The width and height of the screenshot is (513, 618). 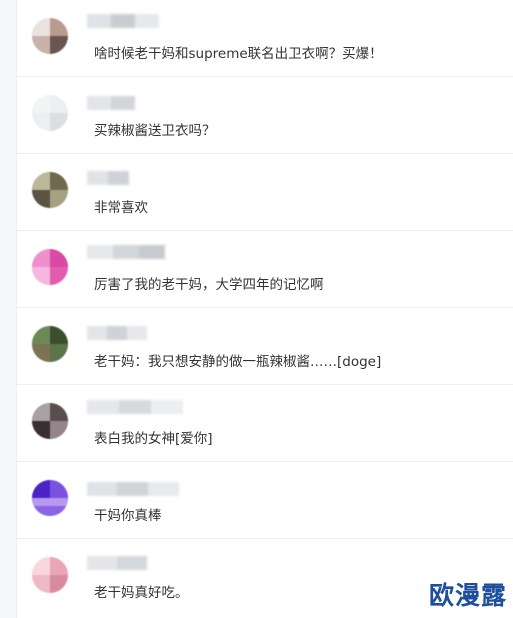 I want to click on comment-text: 老干妈真好吃。, so click(x=141, y=593).